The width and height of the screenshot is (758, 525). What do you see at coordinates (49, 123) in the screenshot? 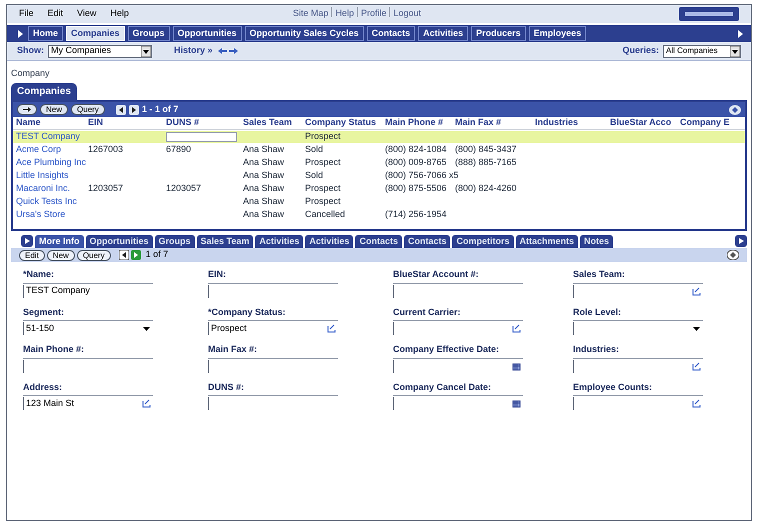
I see `column-header: Name` at bounding box center [49, 123].